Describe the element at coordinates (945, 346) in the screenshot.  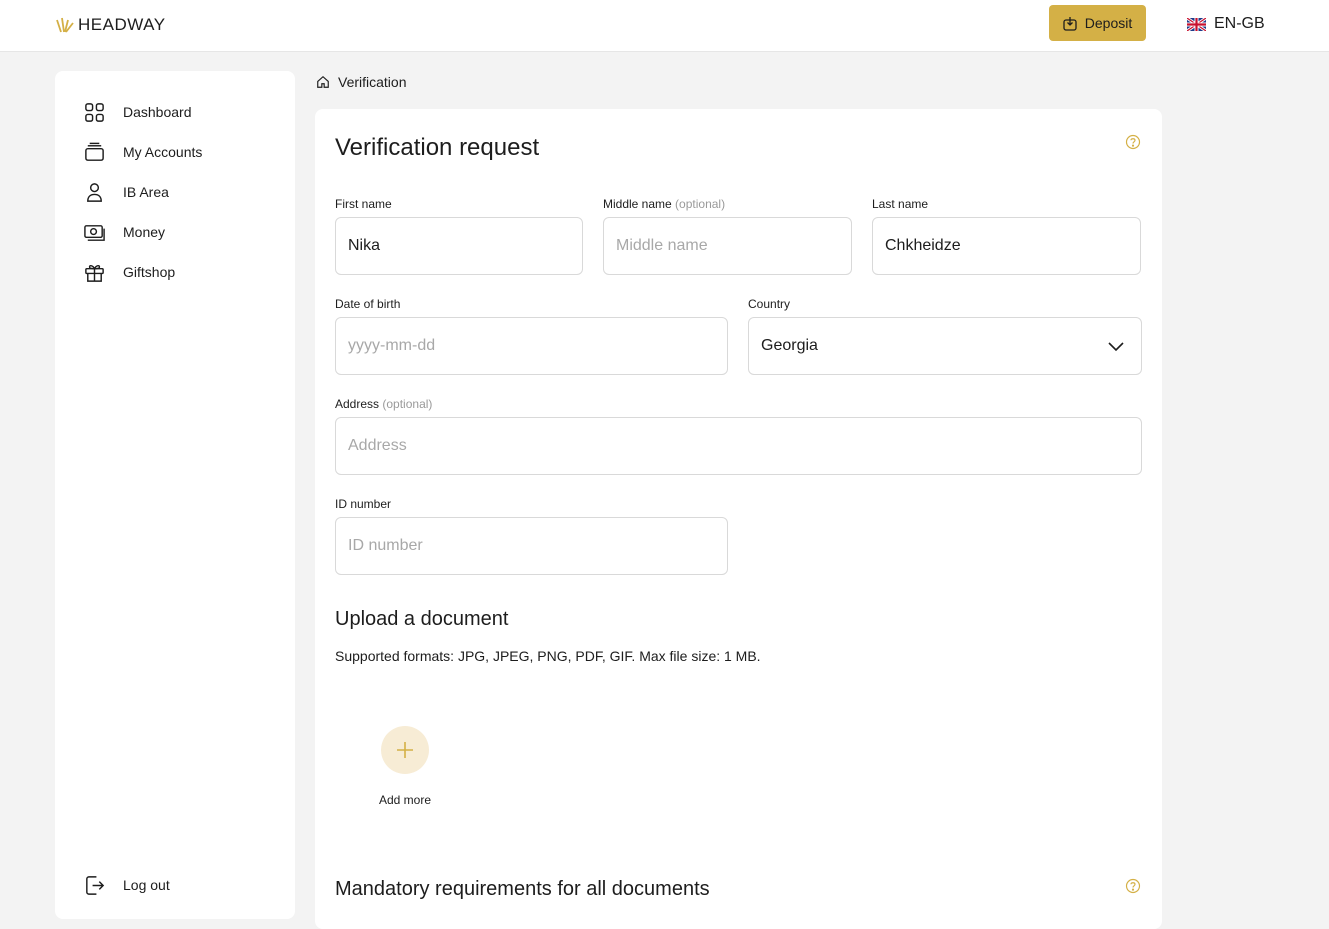
I see `country-select: Georgia` at that location.